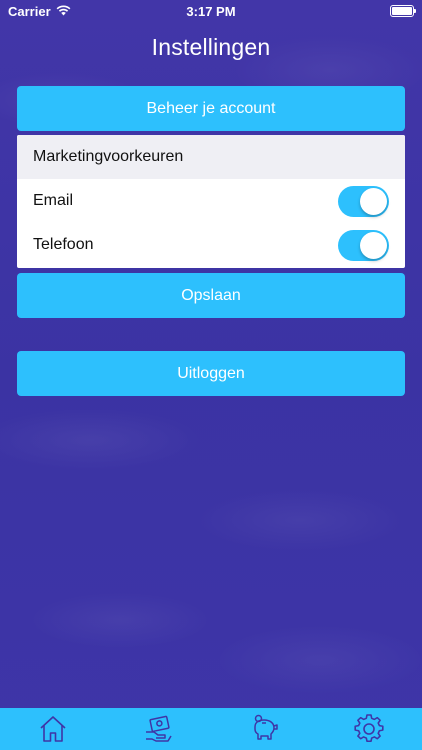  Describe the element at coordinates (29, 11) in the screenshot. I see `carrier-label: Carrier` at that location.